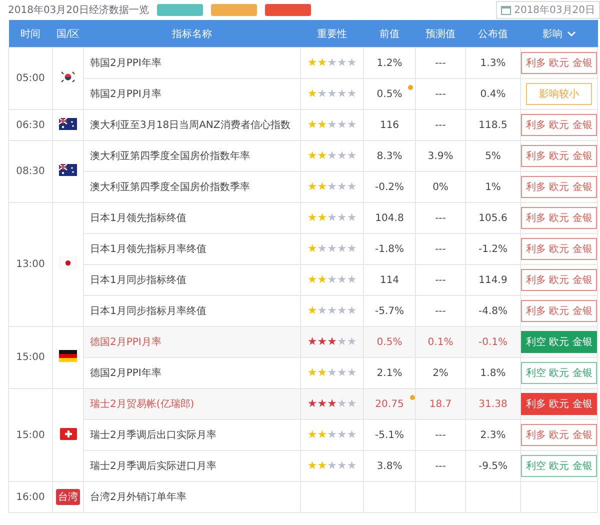  Describe the element at coordinates (571, 33) in the screenshot. I see `chevron-down-icon` at that location.